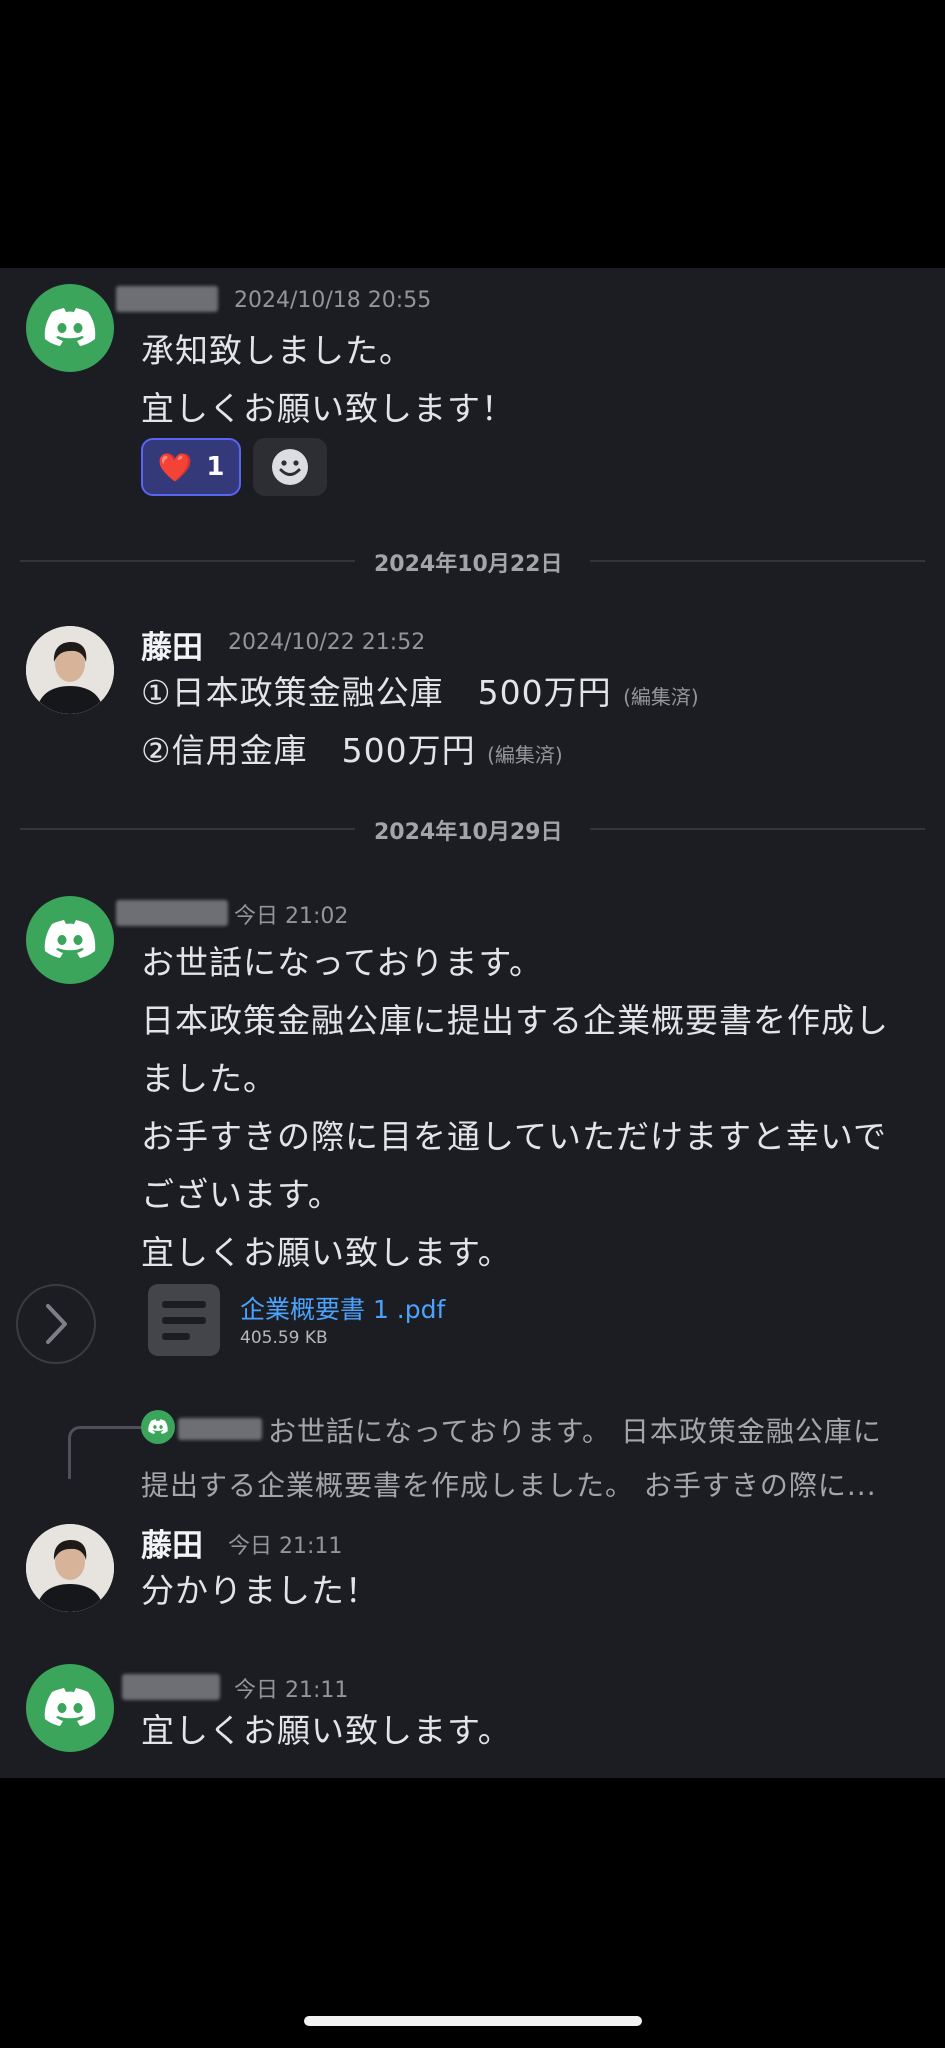  What do you see at coordinates (291, 916) in the screenshot?
I see `message-timestamp: 今日 21:02` at bounding box center [291, 916].